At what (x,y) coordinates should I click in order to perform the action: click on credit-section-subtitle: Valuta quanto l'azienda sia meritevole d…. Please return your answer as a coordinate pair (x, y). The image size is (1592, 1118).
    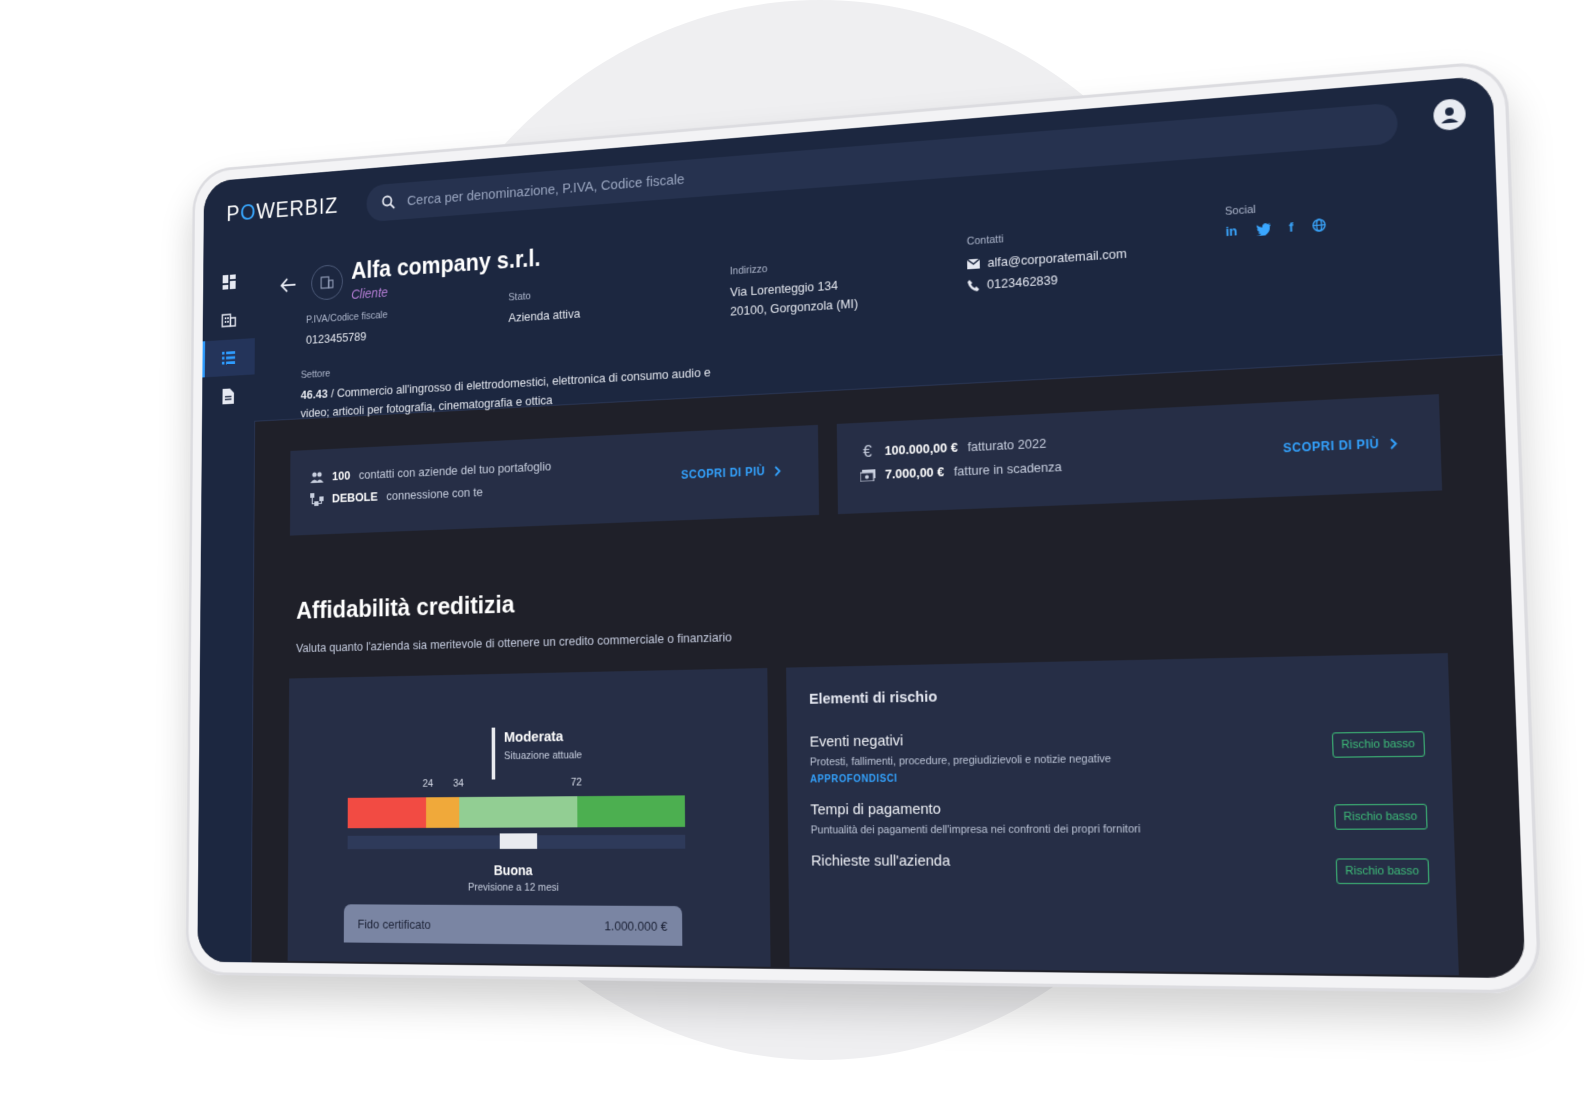
    Looking at the image, I should click on (514, 642).